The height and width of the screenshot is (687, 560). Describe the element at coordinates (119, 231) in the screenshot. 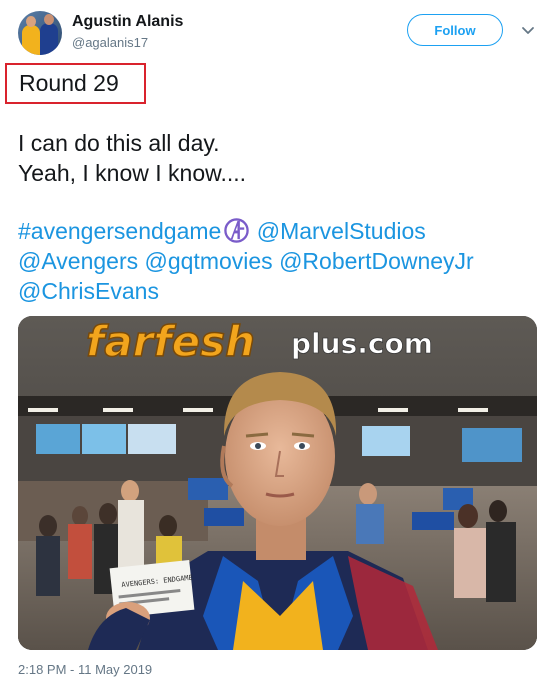

I see `hashtag-link: #avengersendgame` at that location.